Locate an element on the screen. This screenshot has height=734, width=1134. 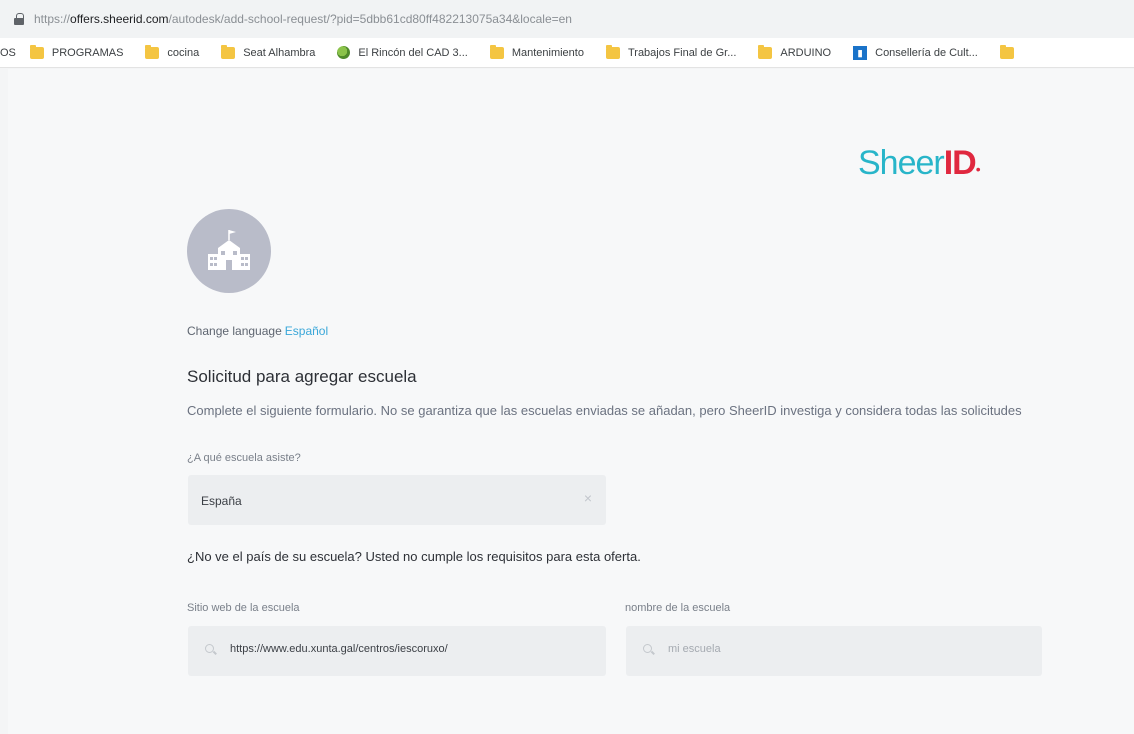
country-label: ¿A qué escuela asiste? is located at coordinates (244, 458).